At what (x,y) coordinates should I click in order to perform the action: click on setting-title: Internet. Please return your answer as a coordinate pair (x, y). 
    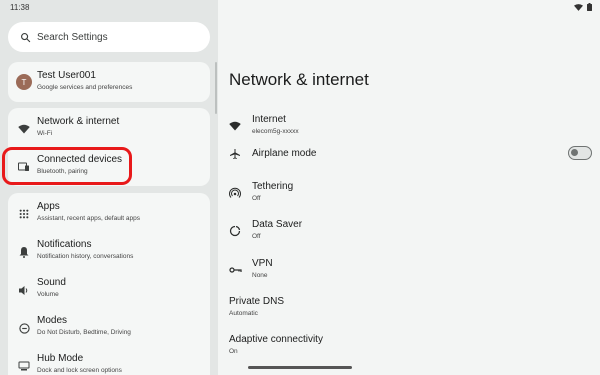
    Looking at the image, I should click on (269, 119).